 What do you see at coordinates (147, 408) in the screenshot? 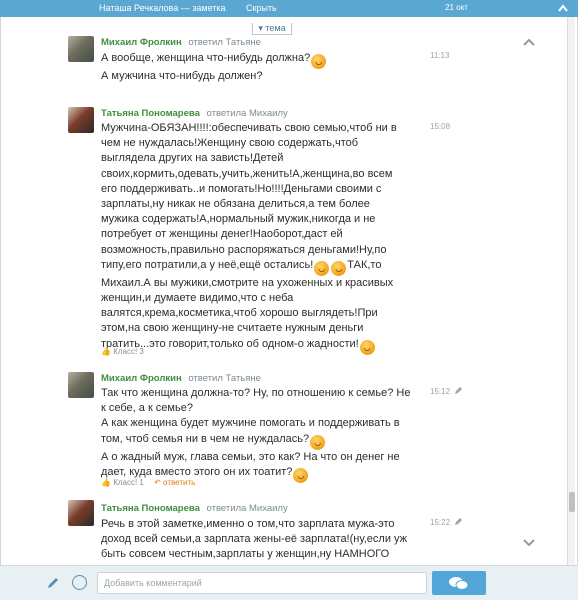
I see `comment-line: к себе, а к семье?` at bounding box center [147, 408].